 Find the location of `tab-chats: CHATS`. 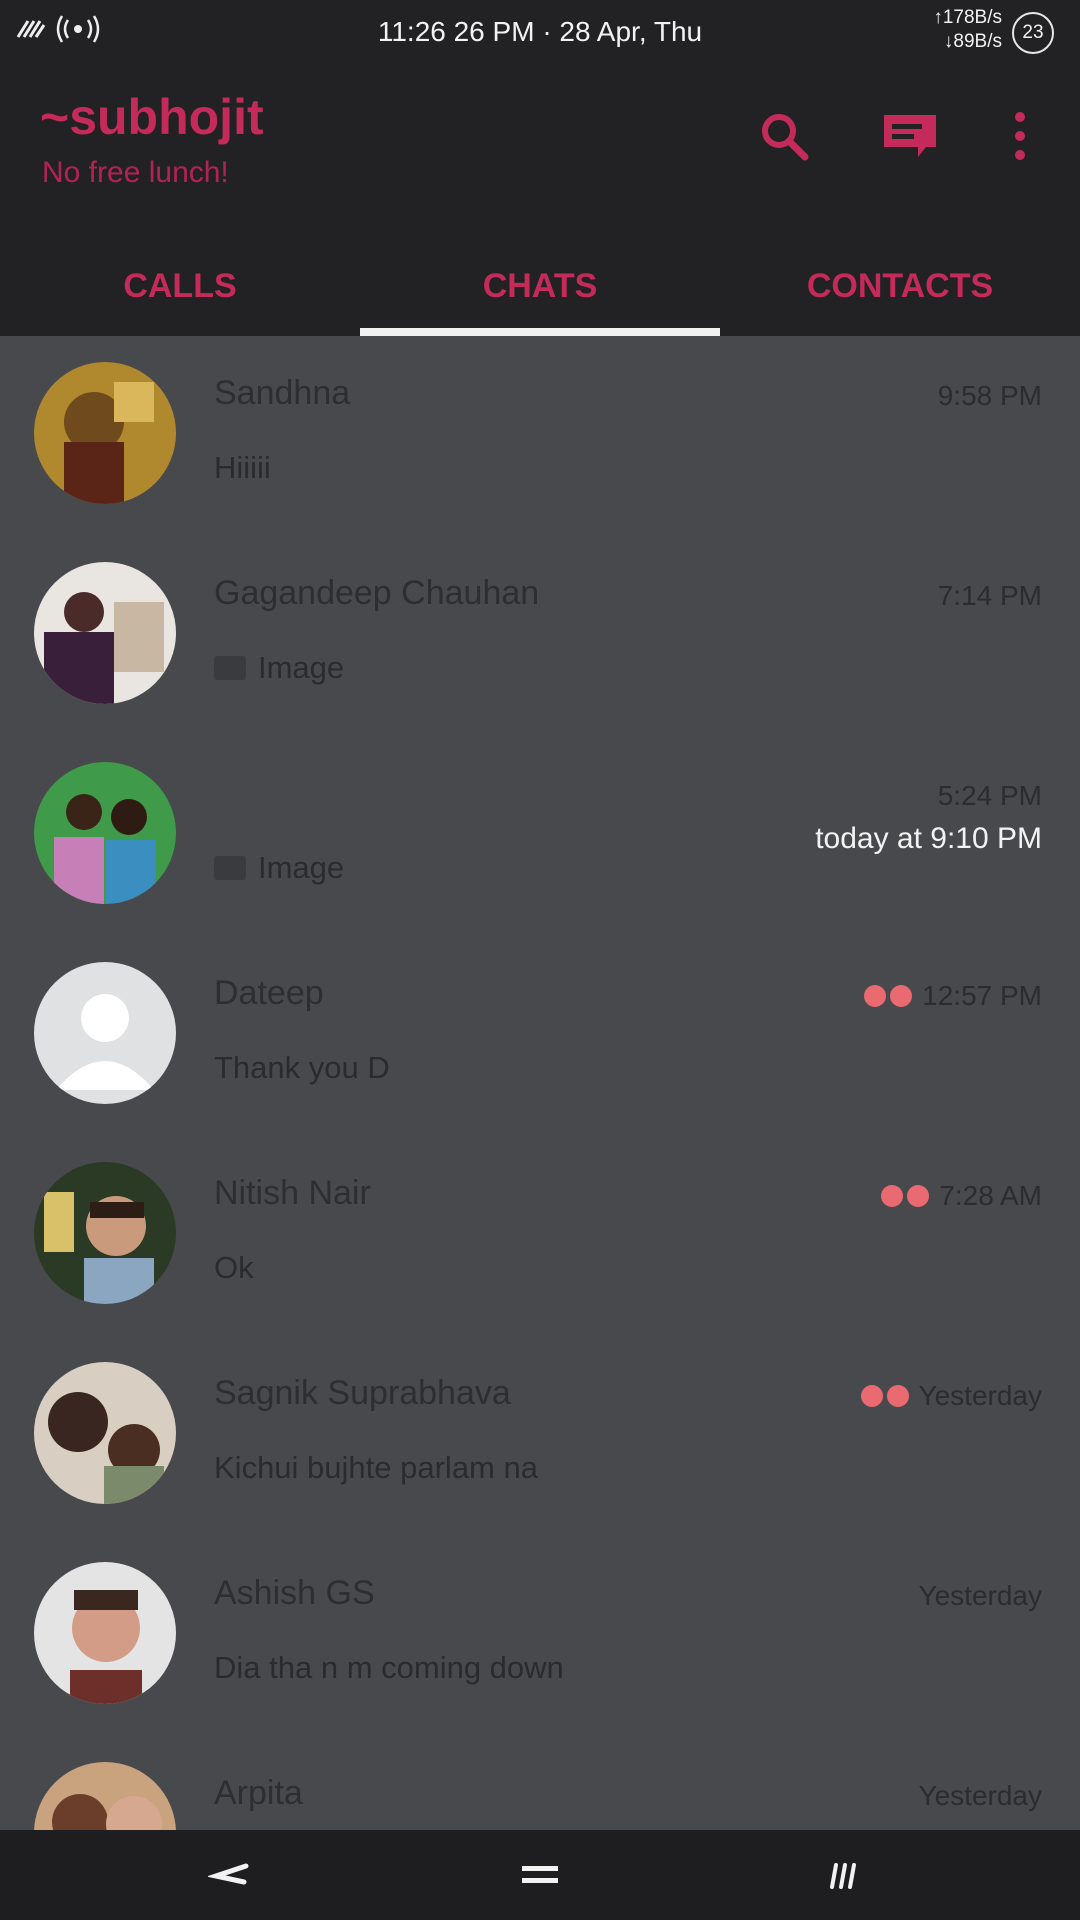

tab-chats: CHATS is located at coordinates (540, 286).